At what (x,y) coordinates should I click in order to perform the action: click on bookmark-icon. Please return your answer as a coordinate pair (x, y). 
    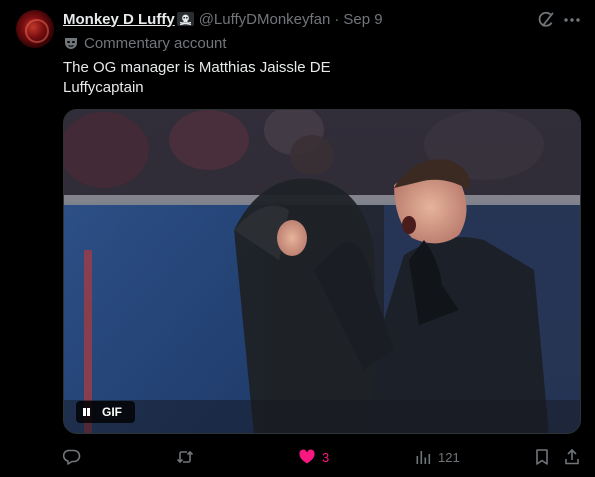
    Looking at the image, I should click on (542, 457).